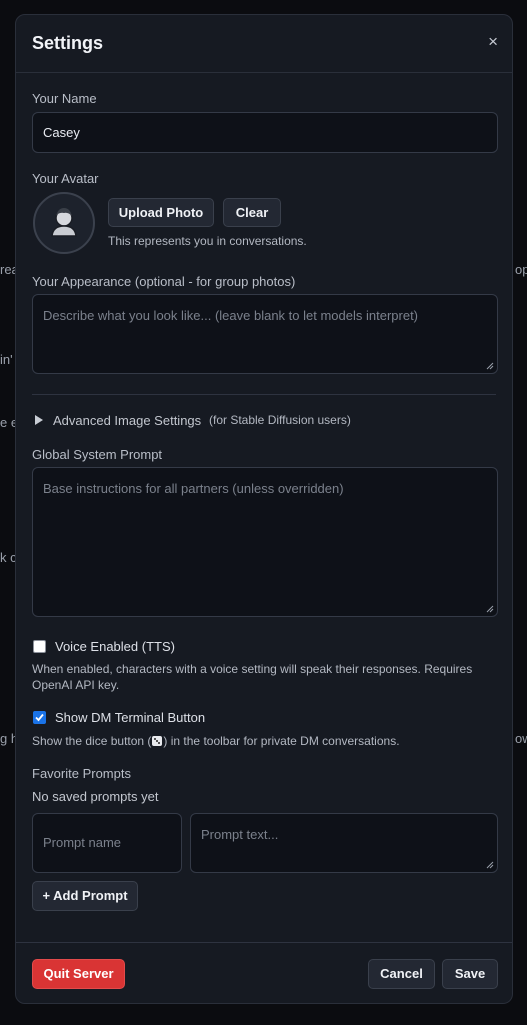  I want to click on footer-divider, so click(264, 942).